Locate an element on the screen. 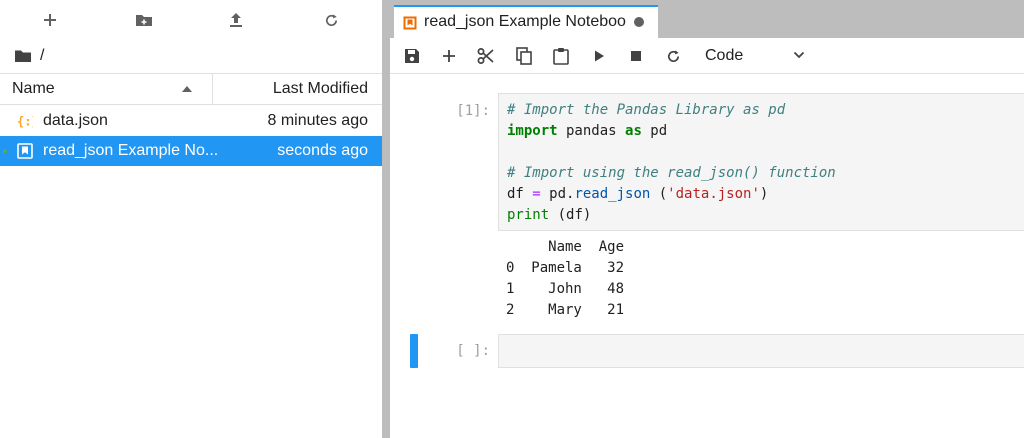 The image size is (1024, 438). interrupt-button is located at coordinates (636, 56).